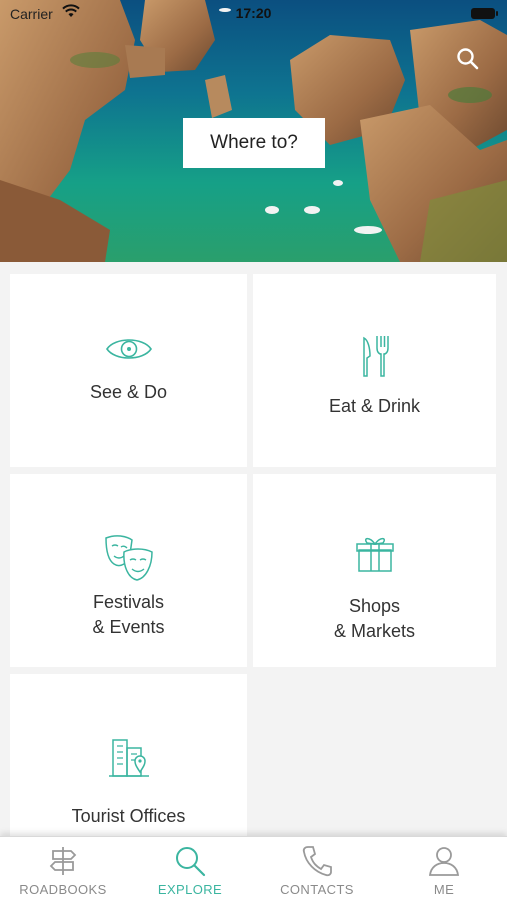 This screenshot has height=900, width=507. I want to click on where-to-button: Where to?, so click(254, 143).